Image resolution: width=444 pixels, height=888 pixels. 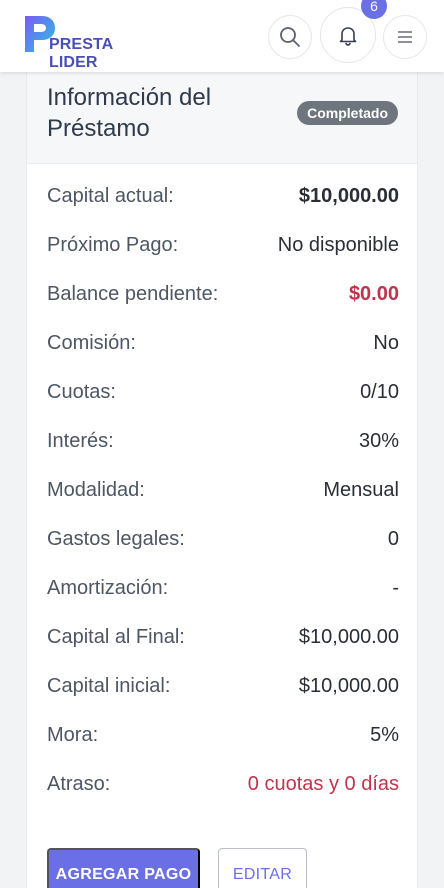 I want to click on search-button, so click(x=290, y=37).